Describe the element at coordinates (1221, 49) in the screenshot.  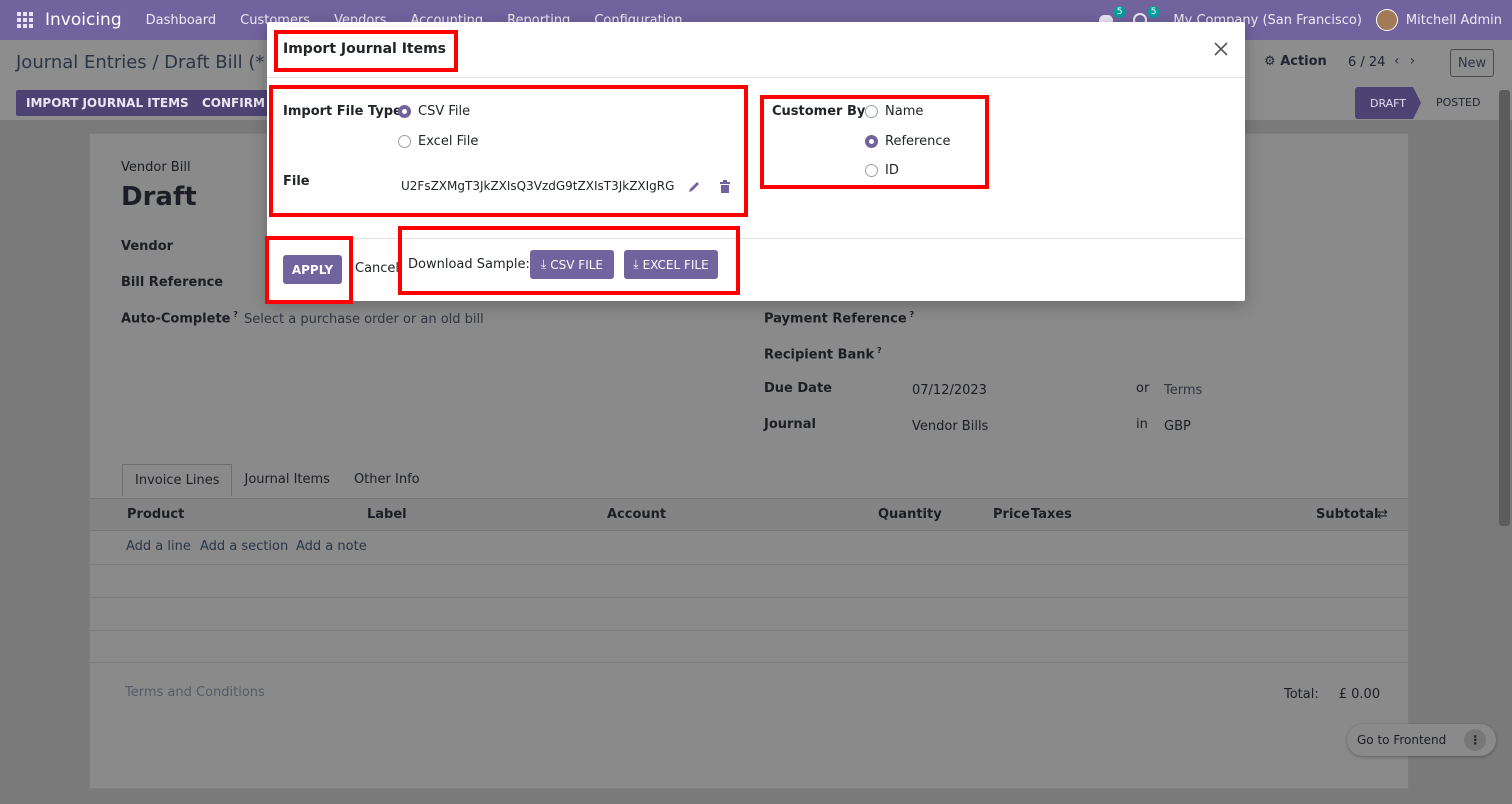
I see `close-icon` at that location.